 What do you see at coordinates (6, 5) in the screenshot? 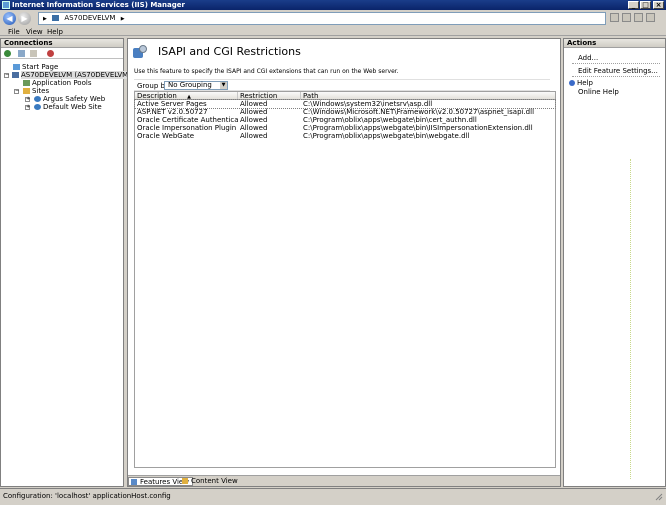
I see `iis-app-icon` at bounding box center [6, 5].